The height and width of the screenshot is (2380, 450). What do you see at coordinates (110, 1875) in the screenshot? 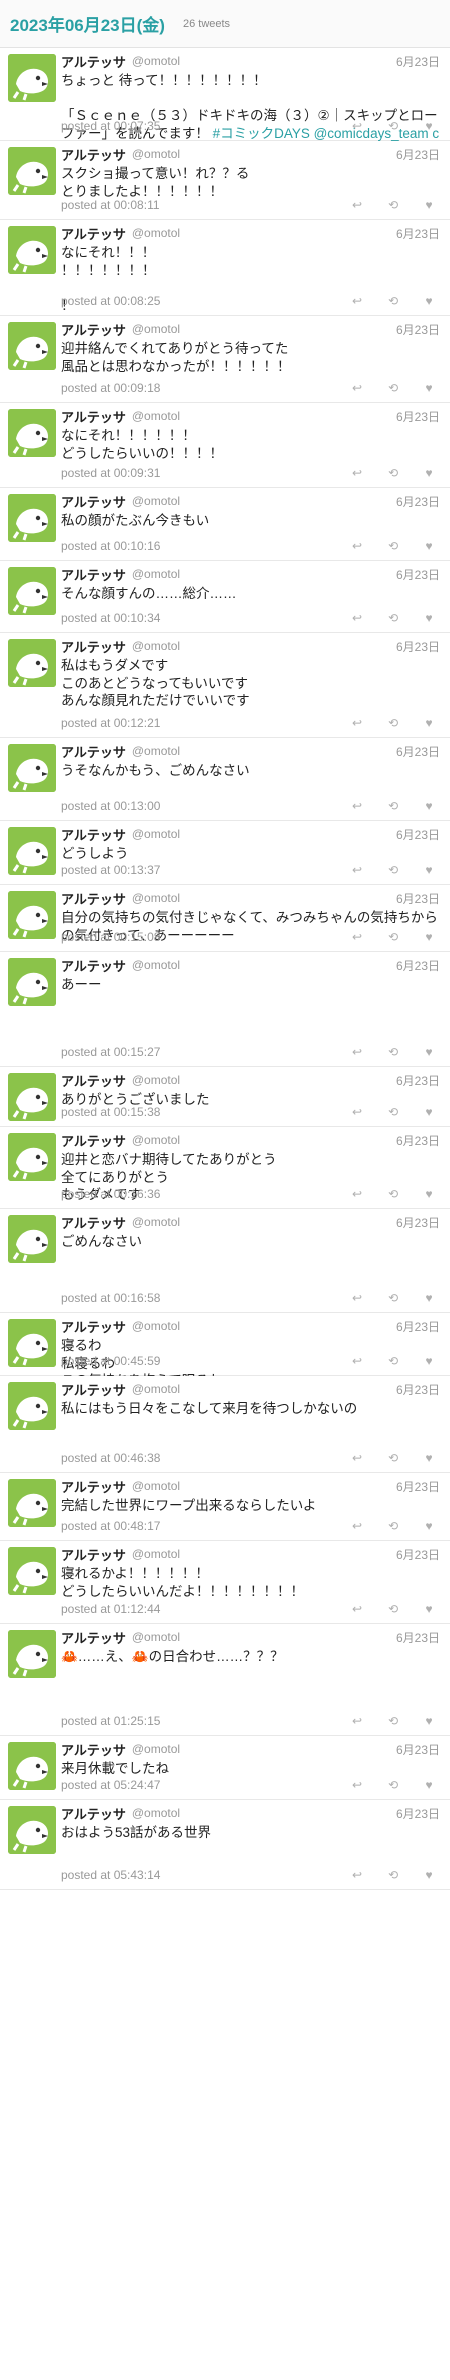
I see `posted-time: posted at 05:43:14` at bounding box center [110, 1875].